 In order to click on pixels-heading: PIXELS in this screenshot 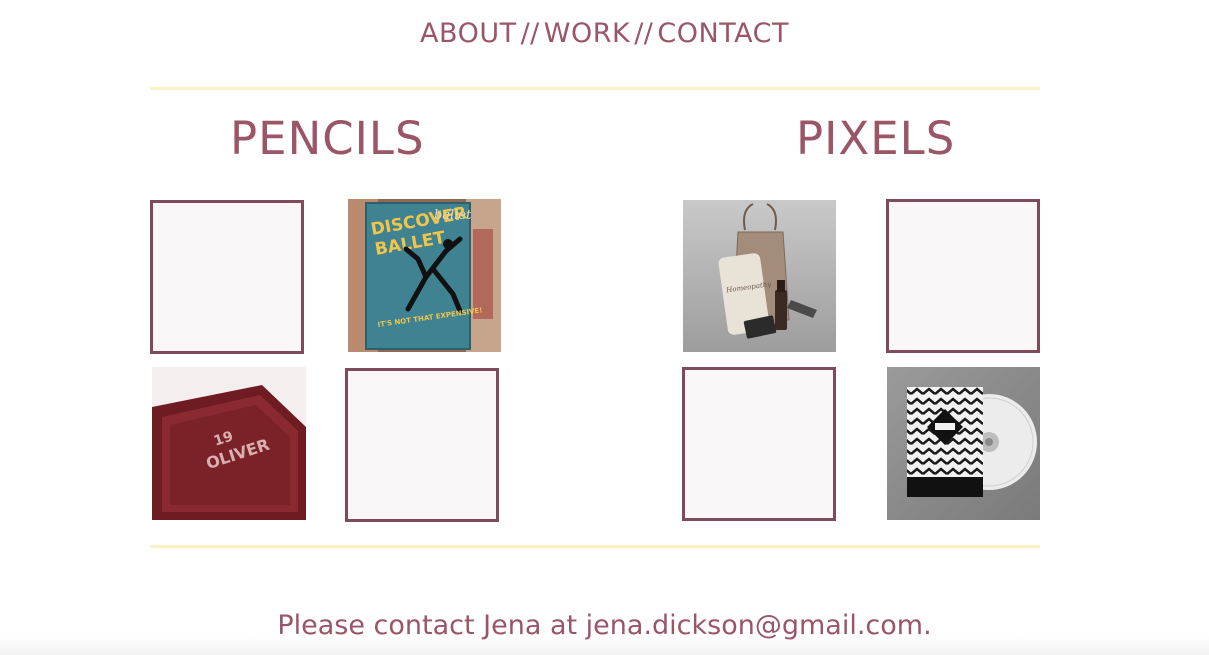, I will do `click(876, 138)`.